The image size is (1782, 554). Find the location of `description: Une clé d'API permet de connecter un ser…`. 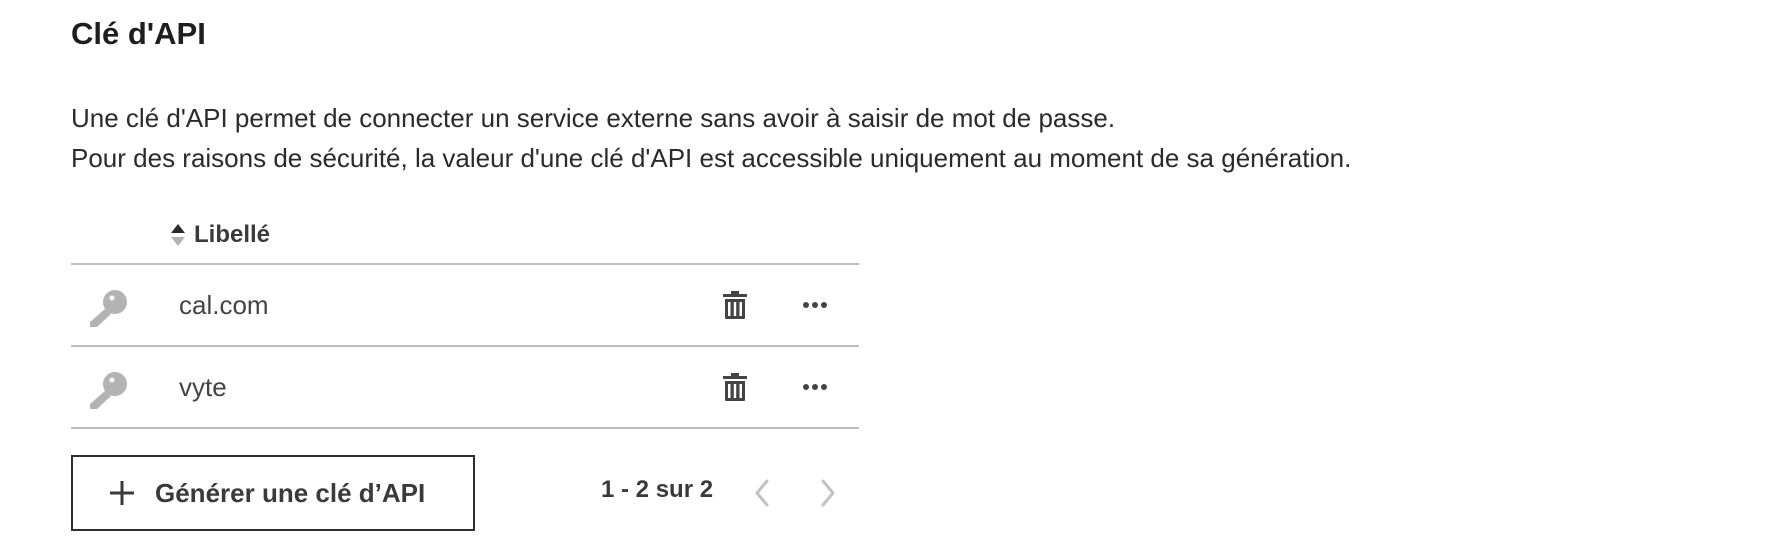

description: Une clé d'API permet de connecter un ser… is located at coordinates (711, 138).